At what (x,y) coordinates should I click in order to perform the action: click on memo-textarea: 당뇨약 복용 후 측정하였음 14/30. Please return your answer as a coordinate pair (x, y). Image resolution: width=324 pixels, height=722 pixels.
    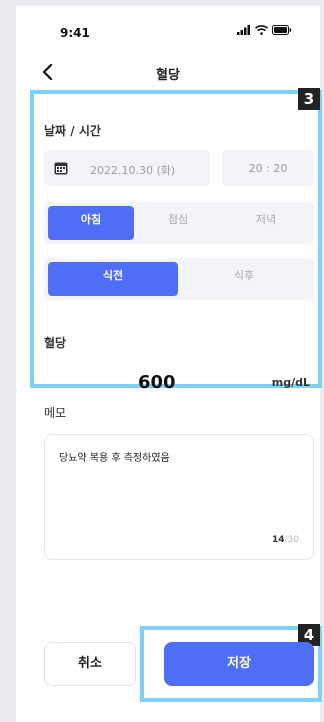
    Looking at the image, I should click on (179, 497).